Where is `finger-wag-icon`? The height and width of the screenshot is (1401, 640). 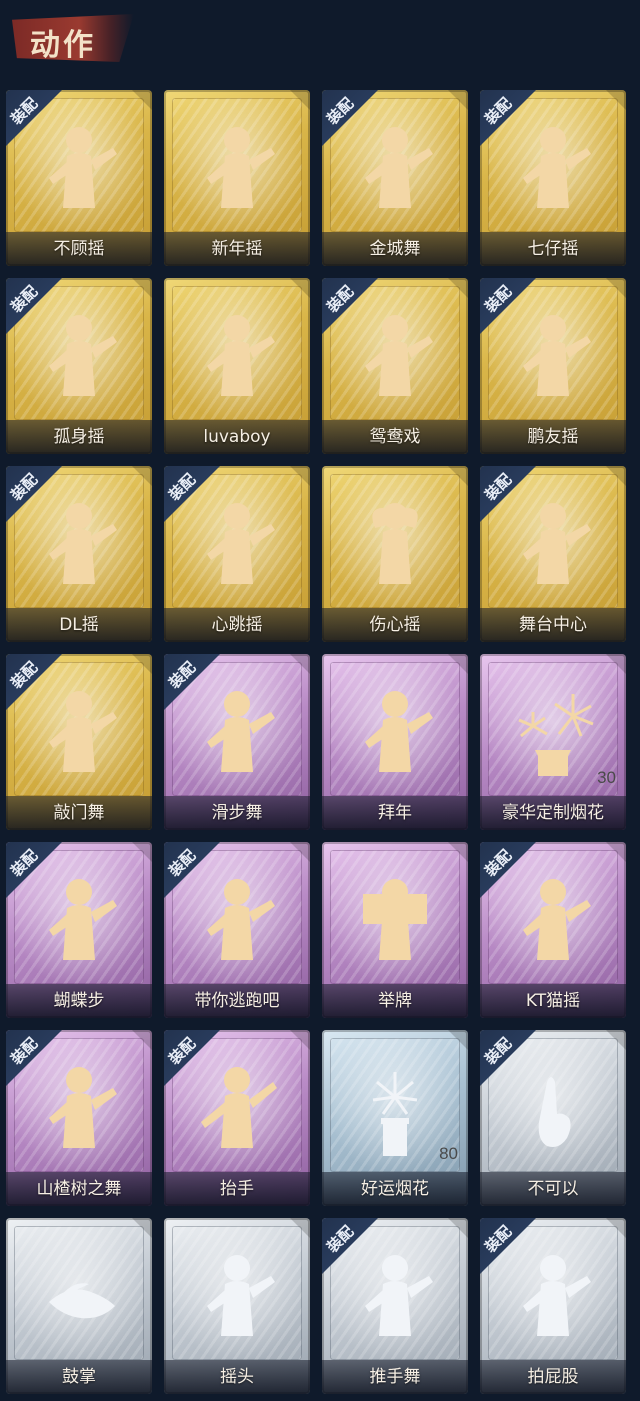
finger-wag-icon is located at coordinates (553, 1107).